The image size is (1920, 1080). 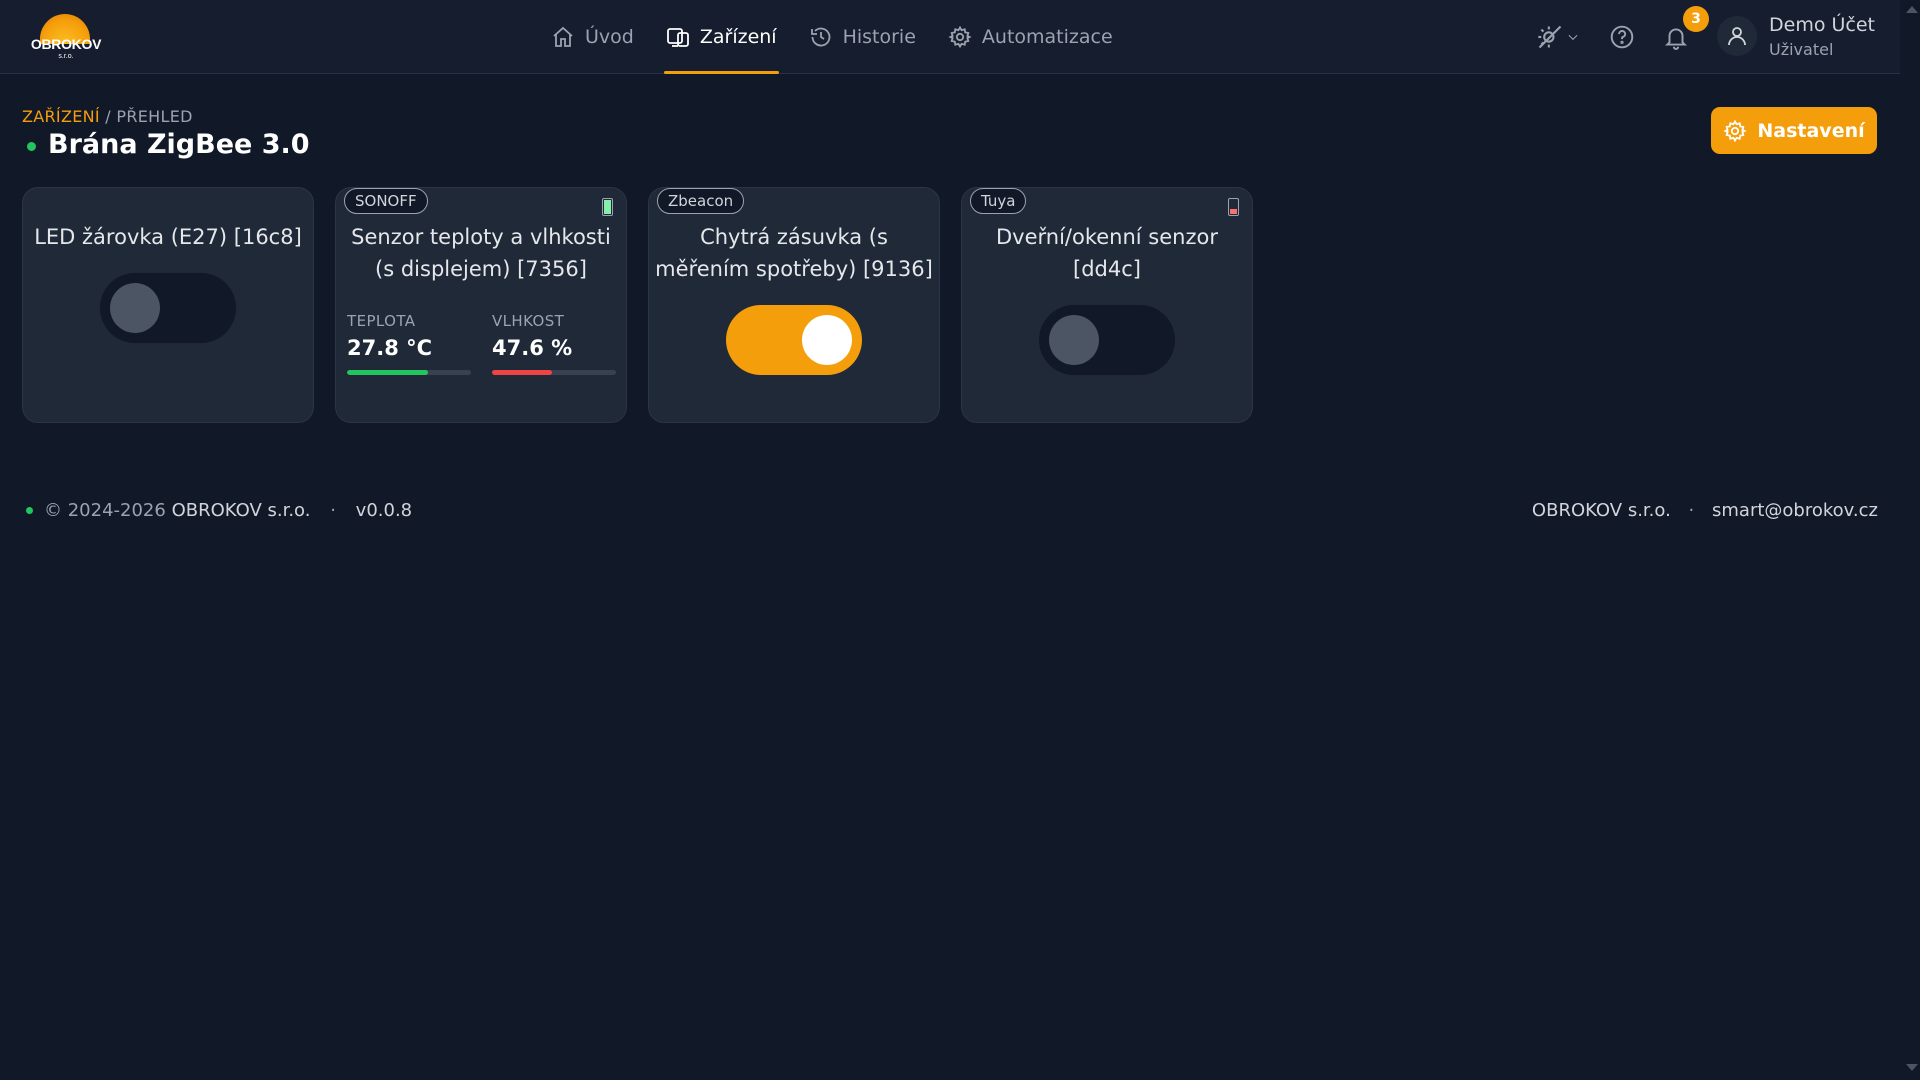 I want to click on nav-item-zarizeni: Zařízení, so click(x=721, y=37).